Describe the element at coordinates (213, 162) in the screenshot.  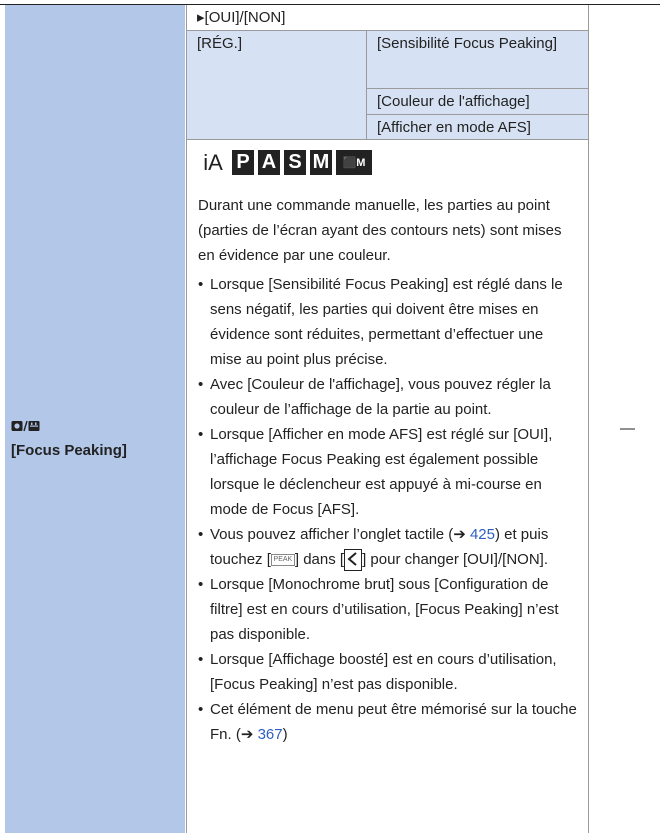
I see `mode-badge: iA` at that location.